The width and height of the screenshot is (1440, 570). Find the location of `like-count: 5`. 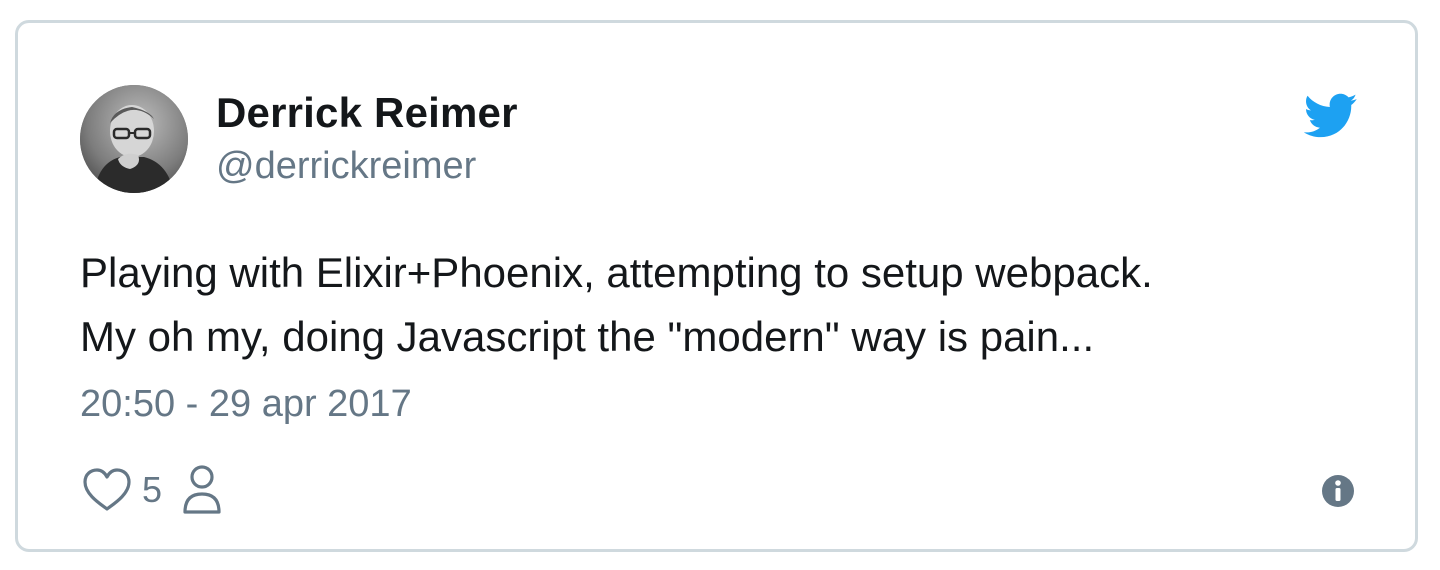

like-count: 5 is located at coordinates (152, 489).